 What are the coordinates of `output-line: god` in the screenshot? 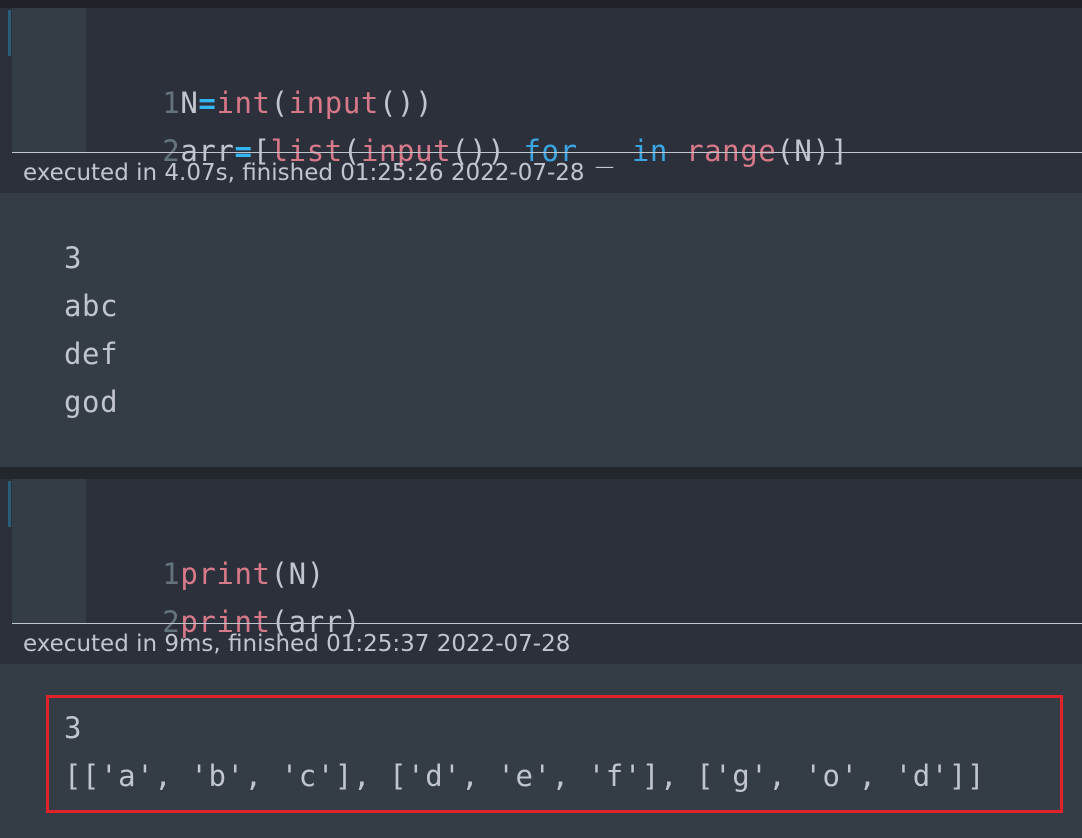 It's located at (91, 402).